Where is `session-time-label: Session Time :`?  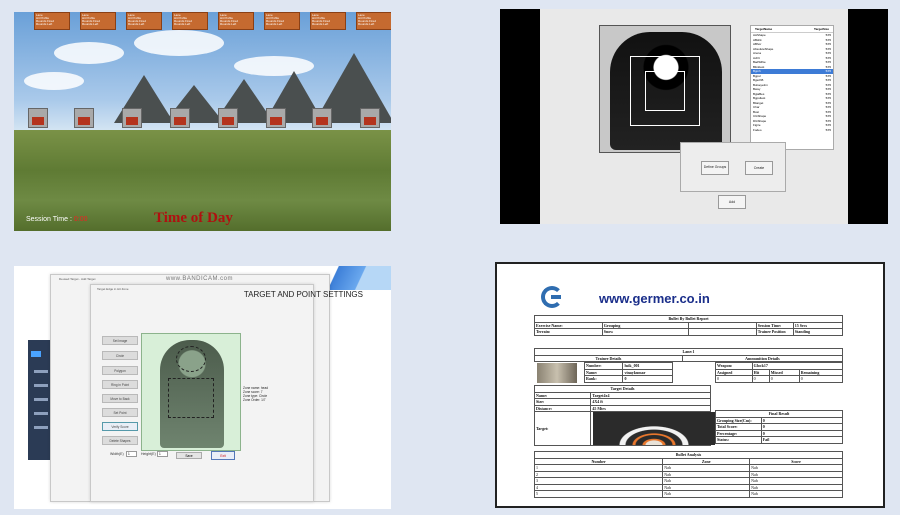
session-time-label: Session Time : is located at coordinates (49, 219).